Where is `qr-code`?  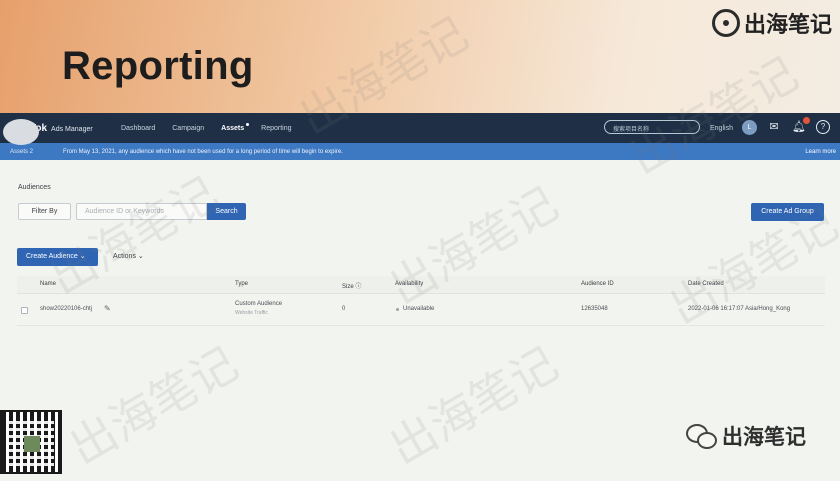 qr-code is located at coordinates (31, 442).